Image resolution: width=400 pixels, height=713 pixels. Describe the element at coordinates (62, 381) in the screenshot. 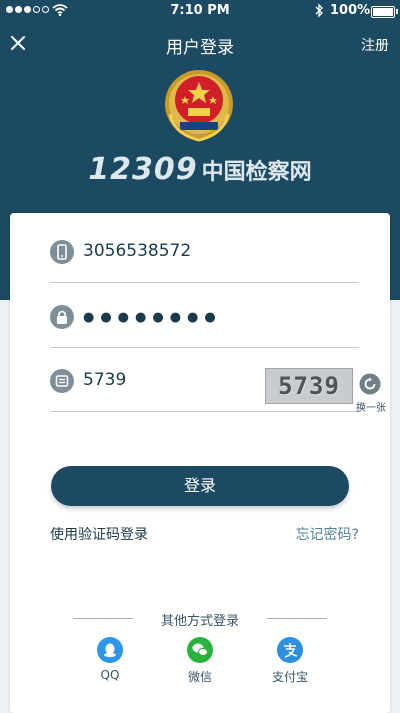

I see `captcha-code-icon` at that location.